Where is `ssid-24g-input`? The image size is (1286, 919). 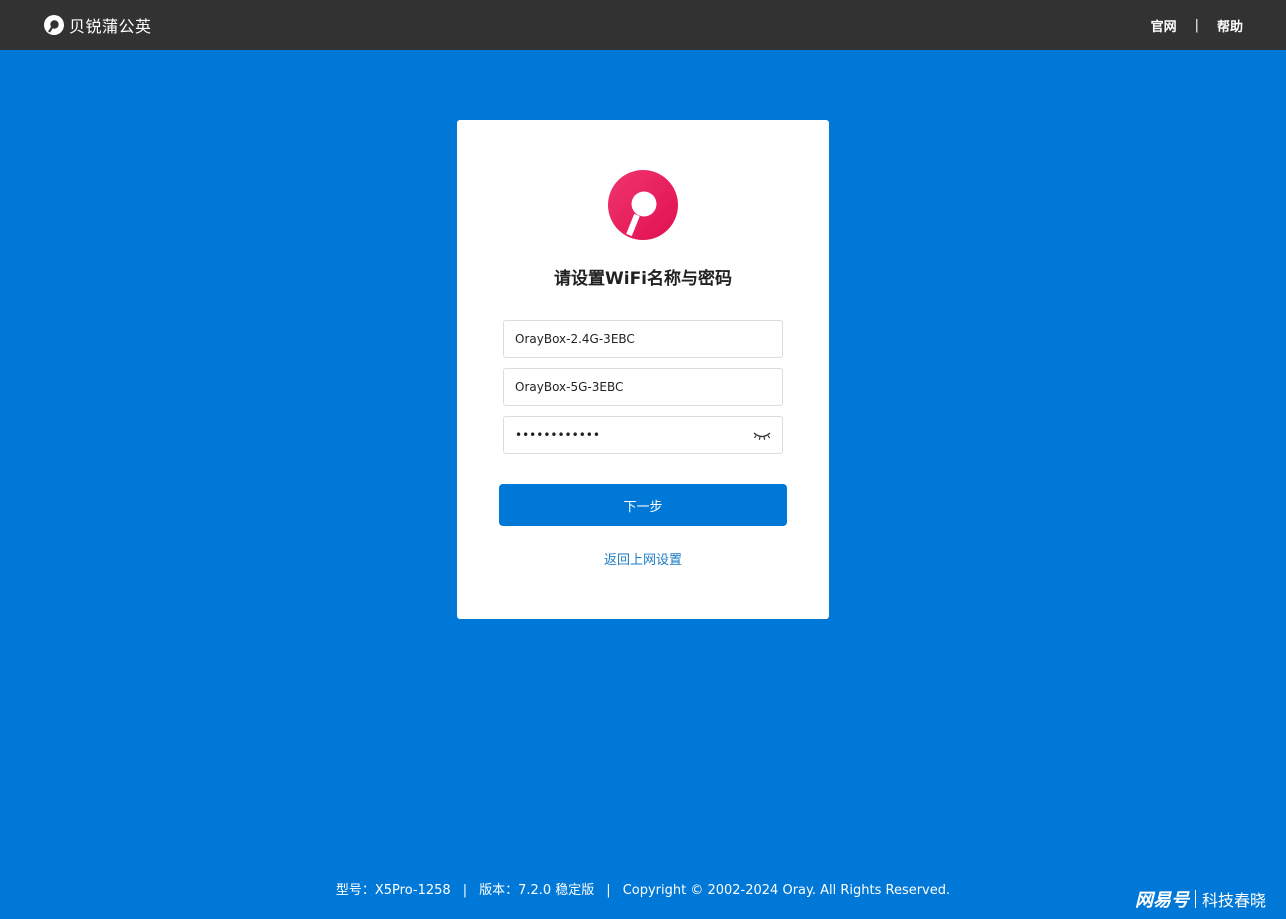 ssid-24g-input is located at coordinates (624, 339).